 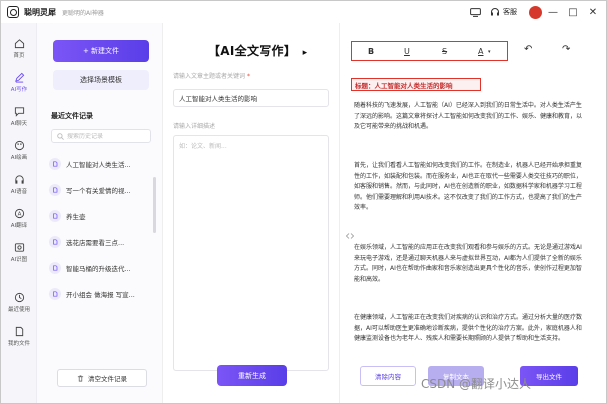 What do you see at coordinates (19, 43) in the screenshot?
I see `home-icon` at bounding box center [19, 43].